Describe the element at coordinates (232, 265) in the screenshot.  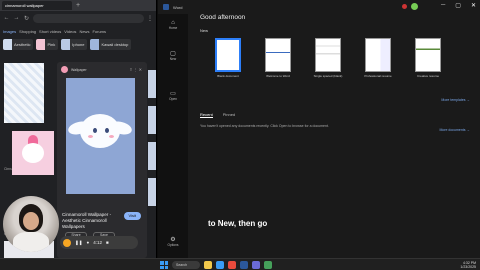
I see `chrome-icon` at that location.